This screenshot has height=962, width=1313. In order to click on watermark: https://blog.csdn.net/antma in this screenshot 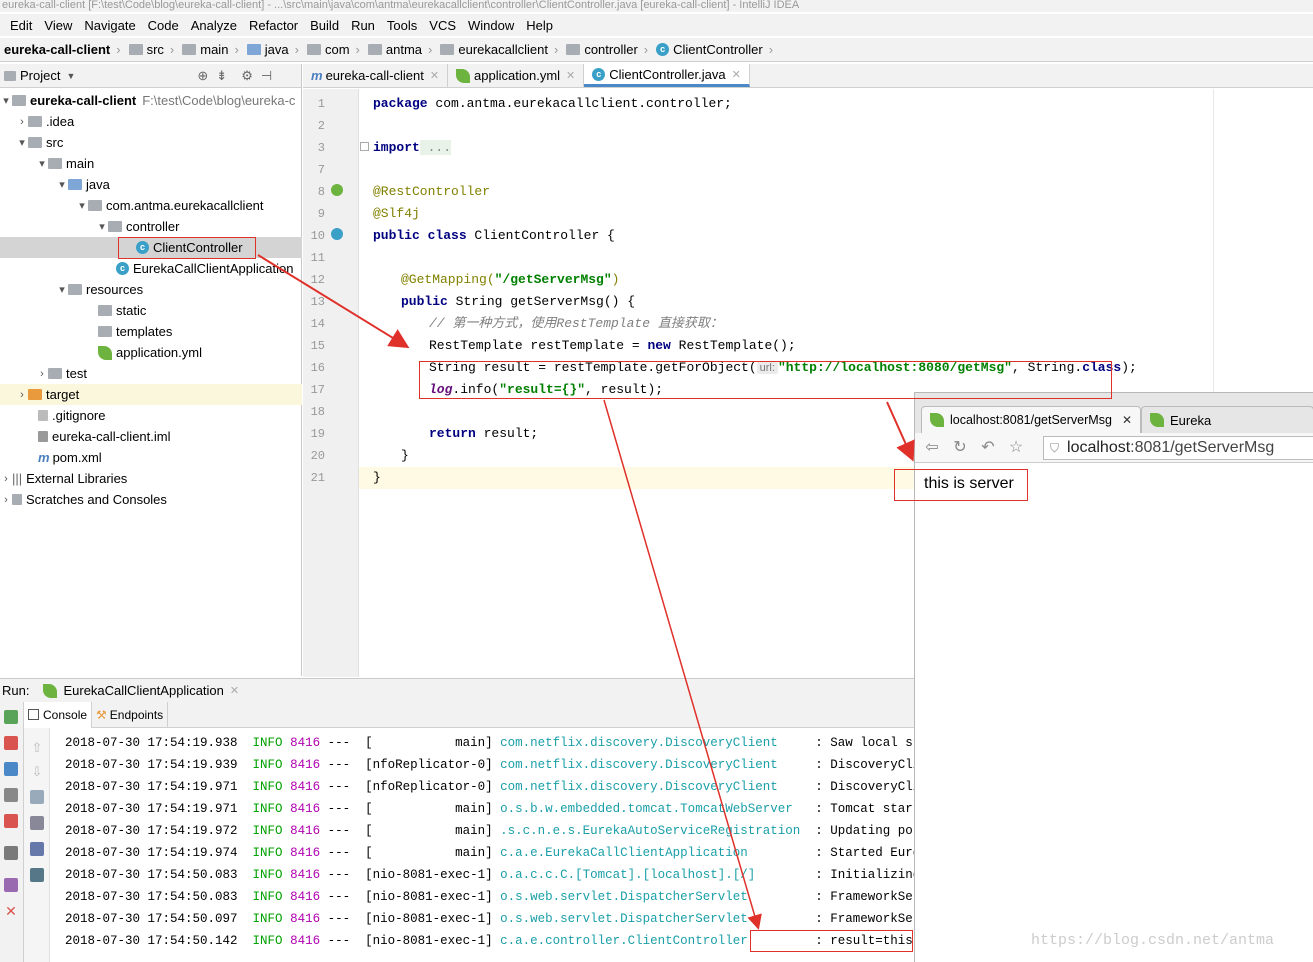, I will do `click(1153, 940)`.